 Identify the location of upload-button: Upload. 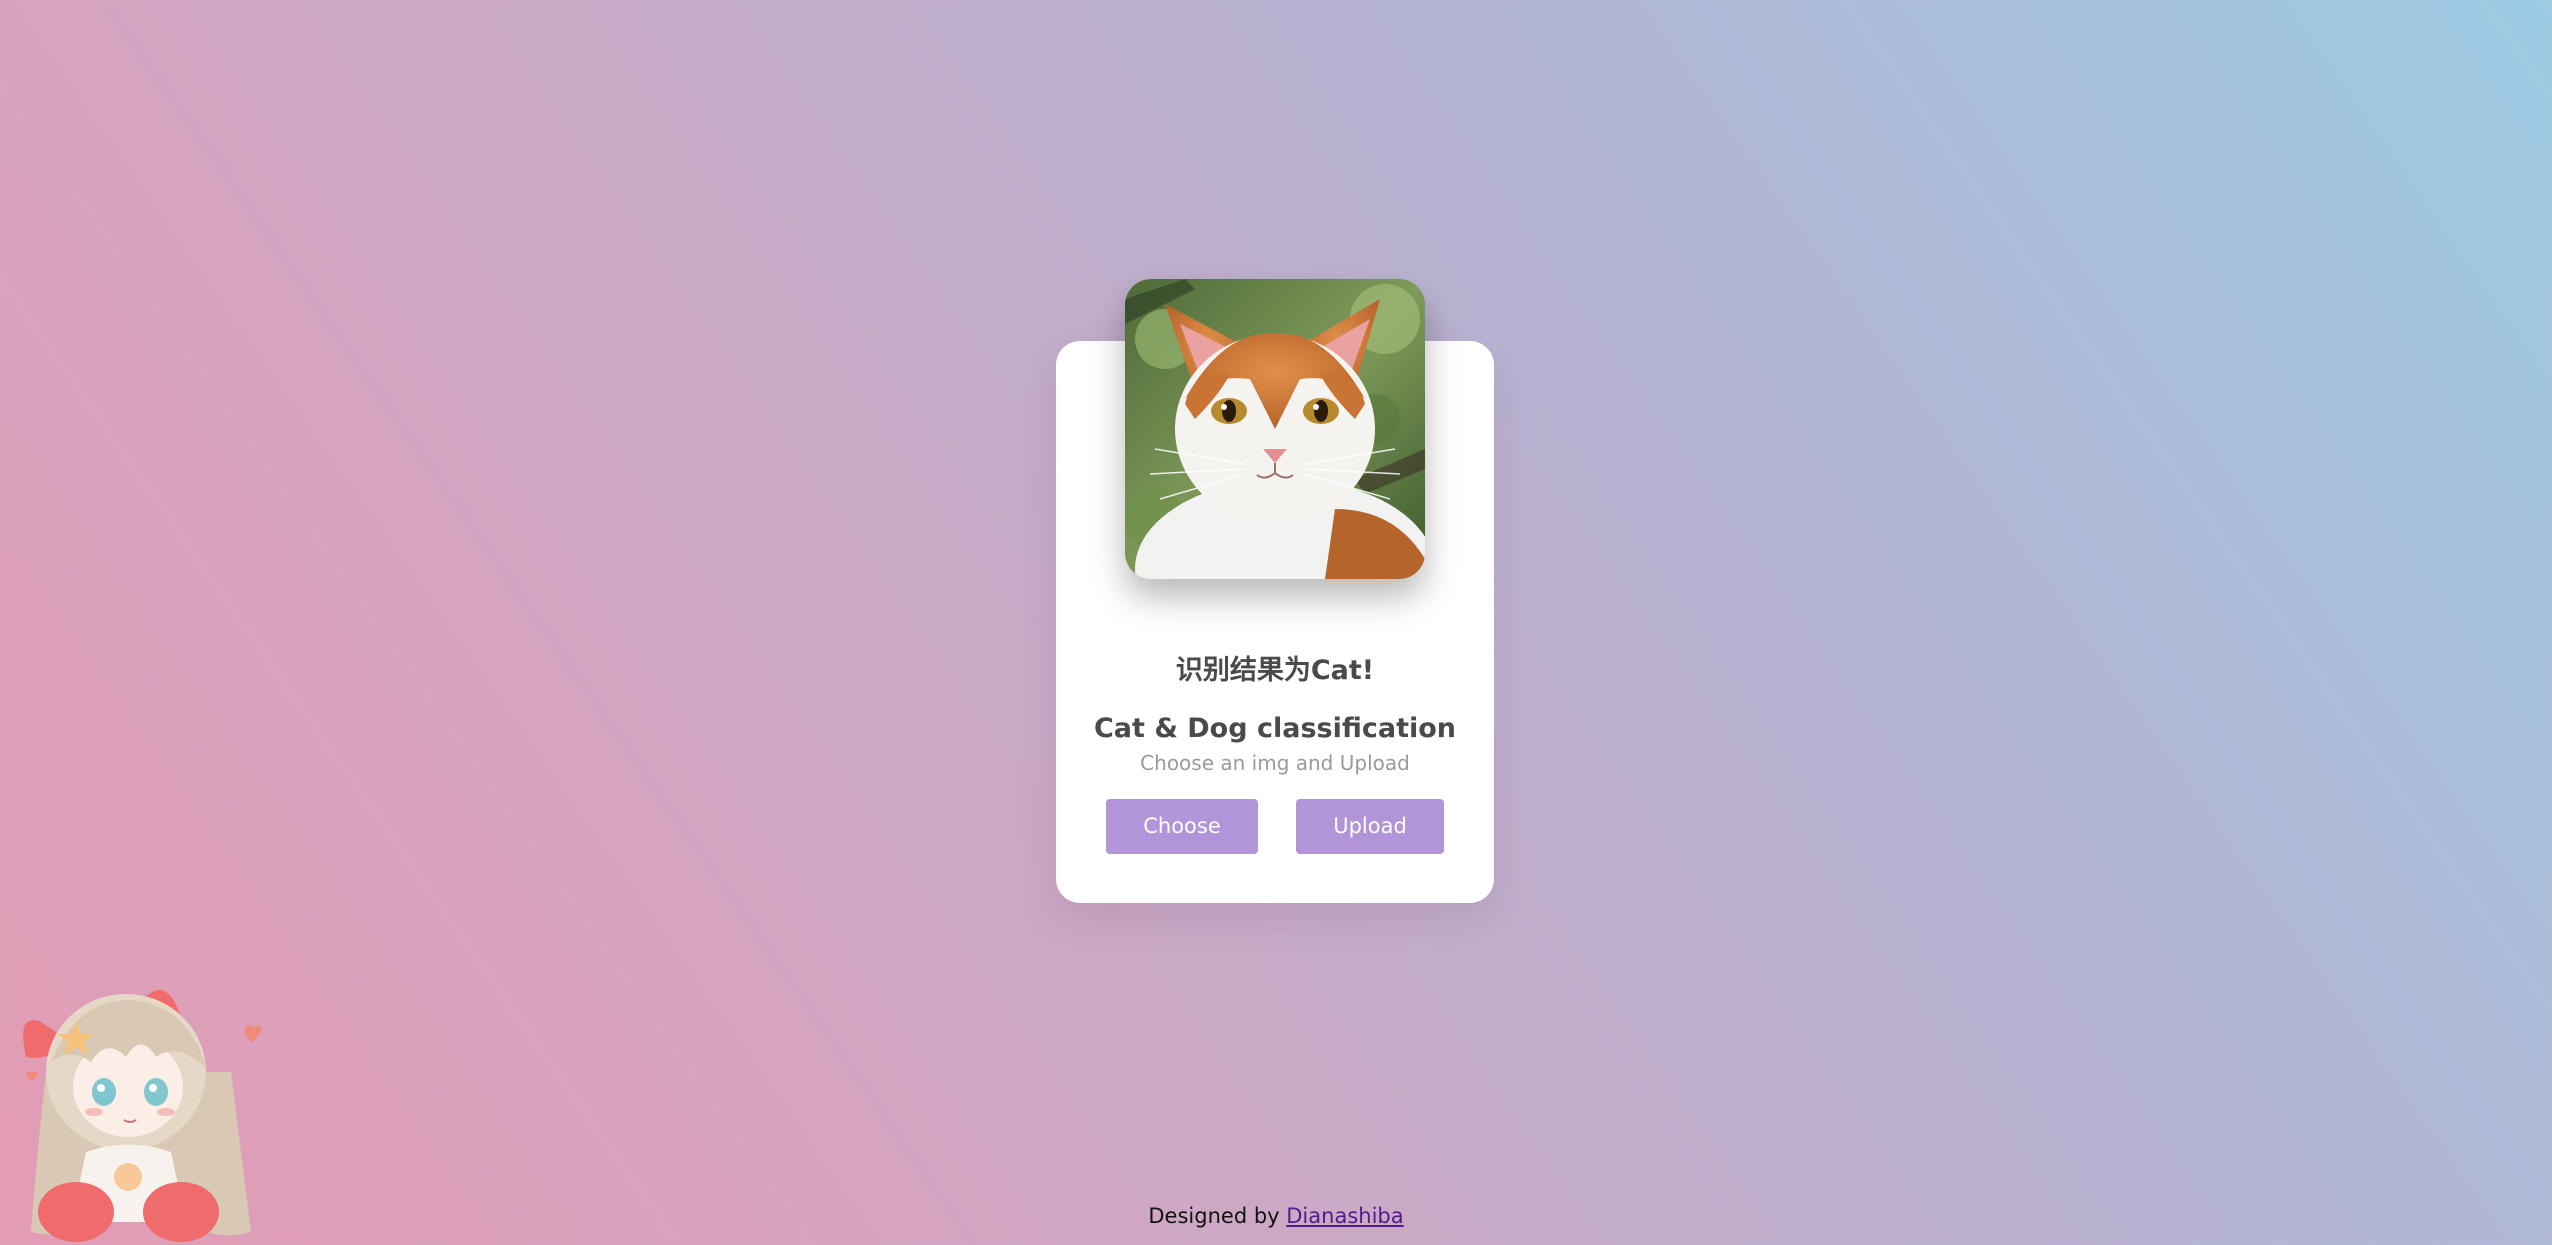
(1370, 826).